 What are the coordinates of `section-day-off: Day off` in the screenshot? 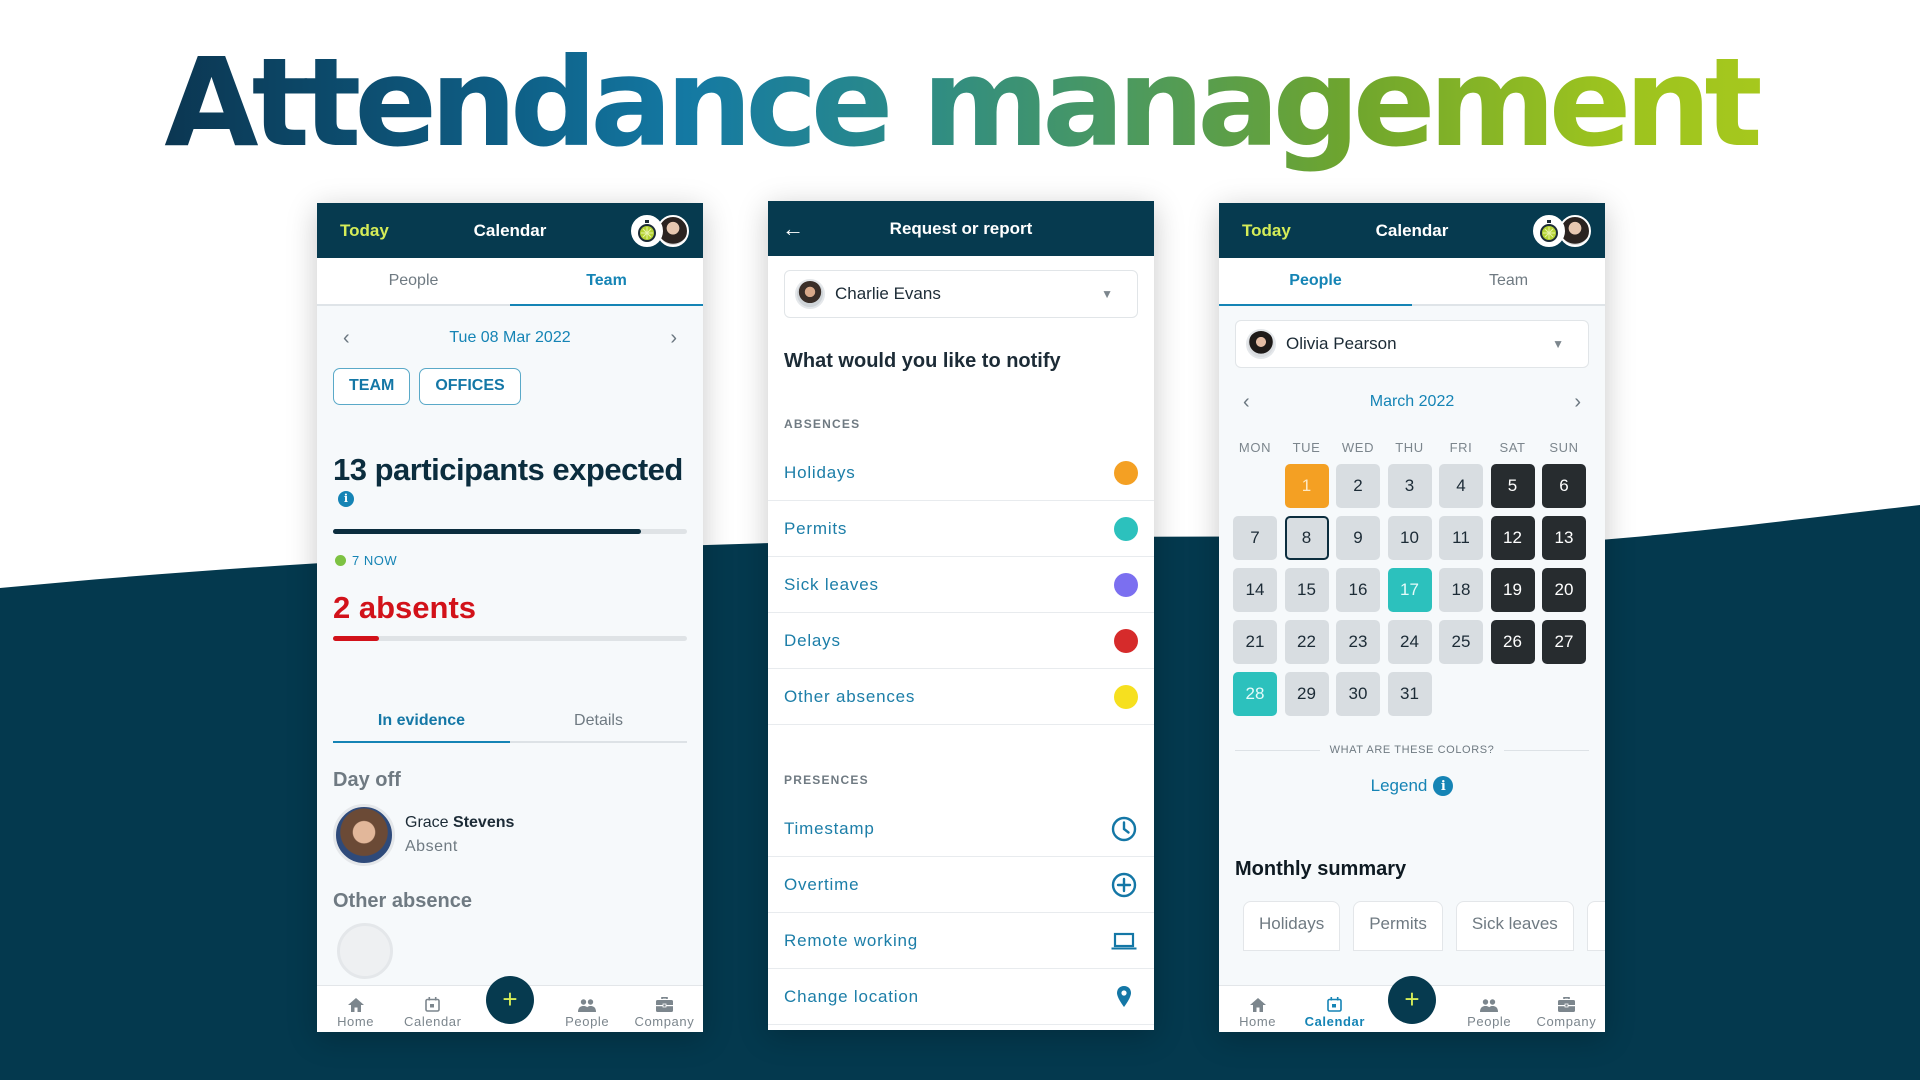 It's located at (367, 780).